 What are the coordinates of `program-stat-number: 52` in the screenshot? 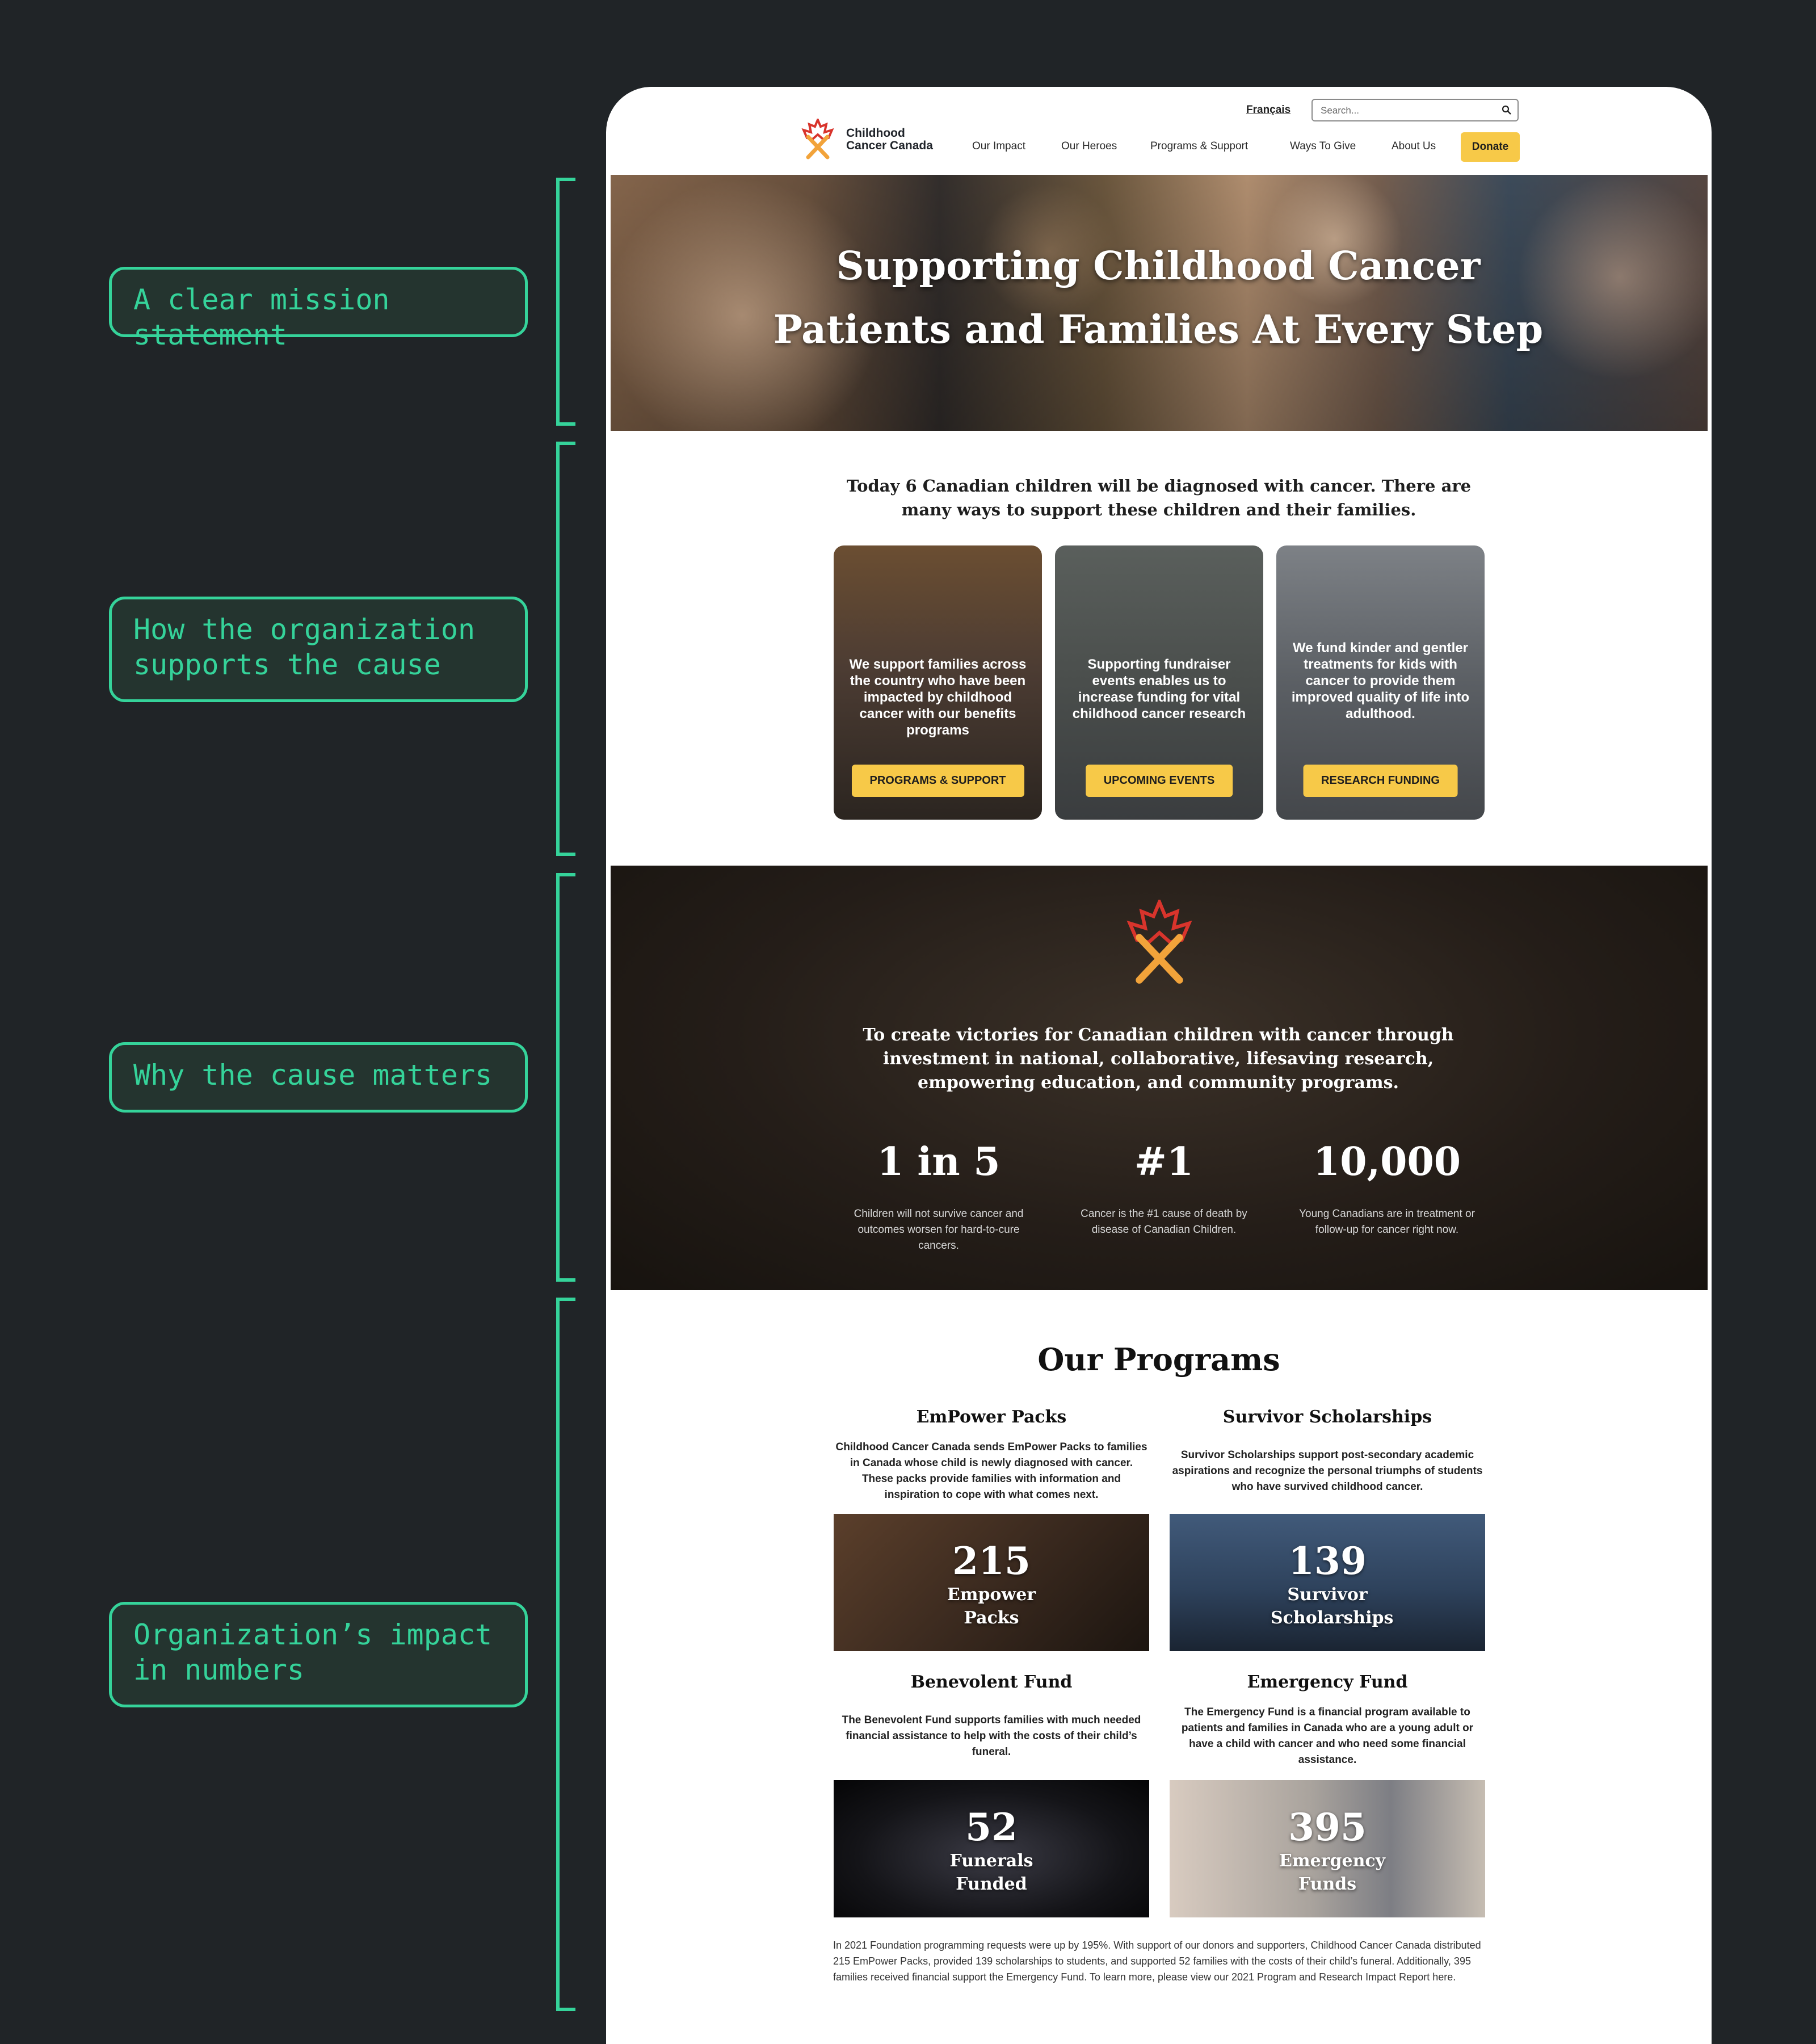 It's located at (991, 1827).